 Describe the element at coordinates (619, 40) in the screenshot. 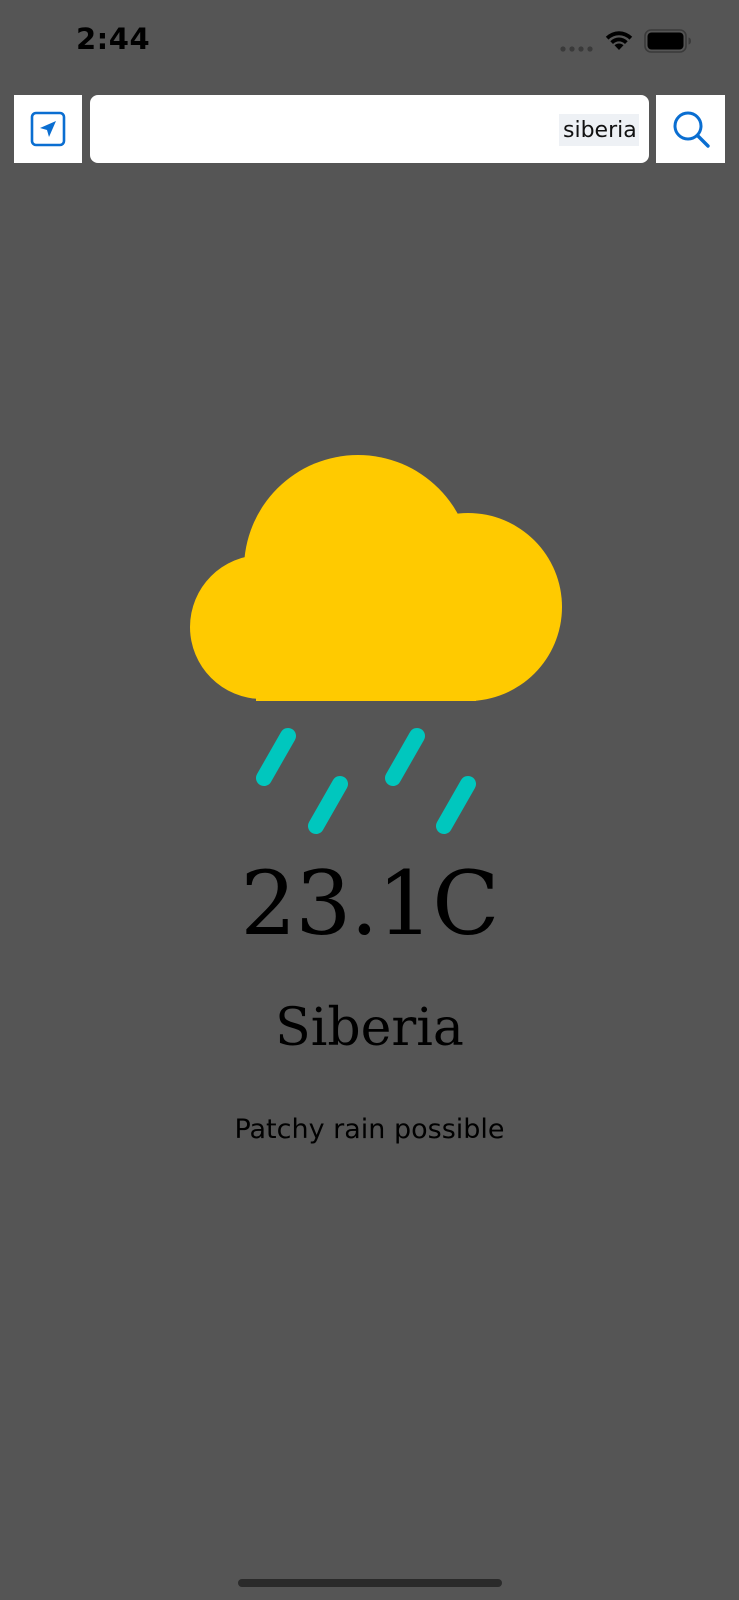

I see `wifi-icon` at that location.